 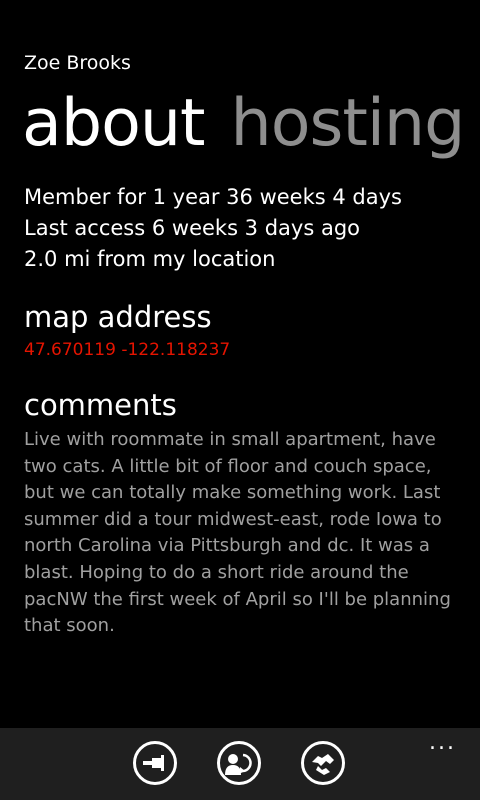 What do you see at coordinates (118, 317) in the screenshot?
I see `map-address-header: map address` at bounding box center [118, 317].